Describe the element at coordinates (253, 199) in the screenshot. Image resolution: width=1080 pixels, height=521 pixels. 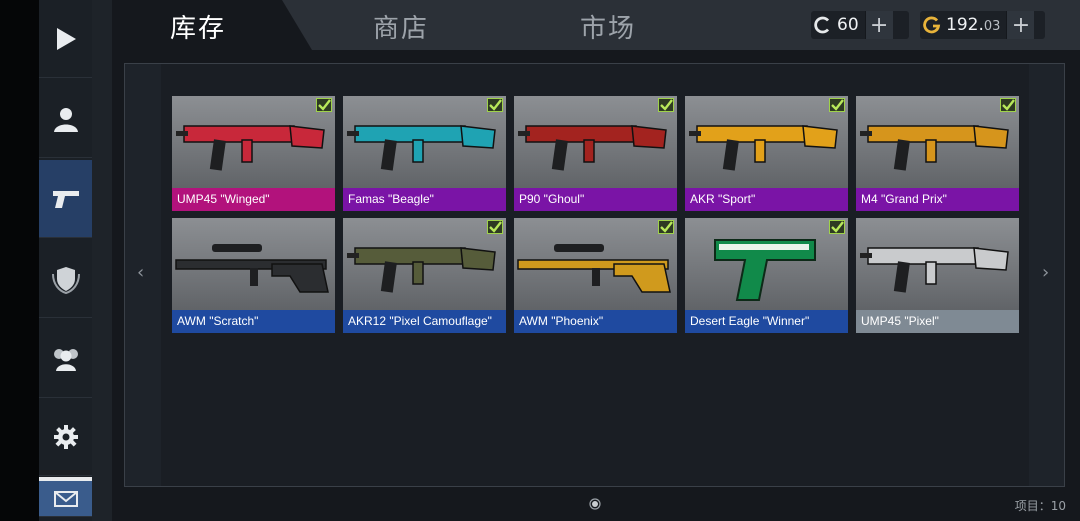
I see `item-name-label: UMP45 "Winged"` at that location.